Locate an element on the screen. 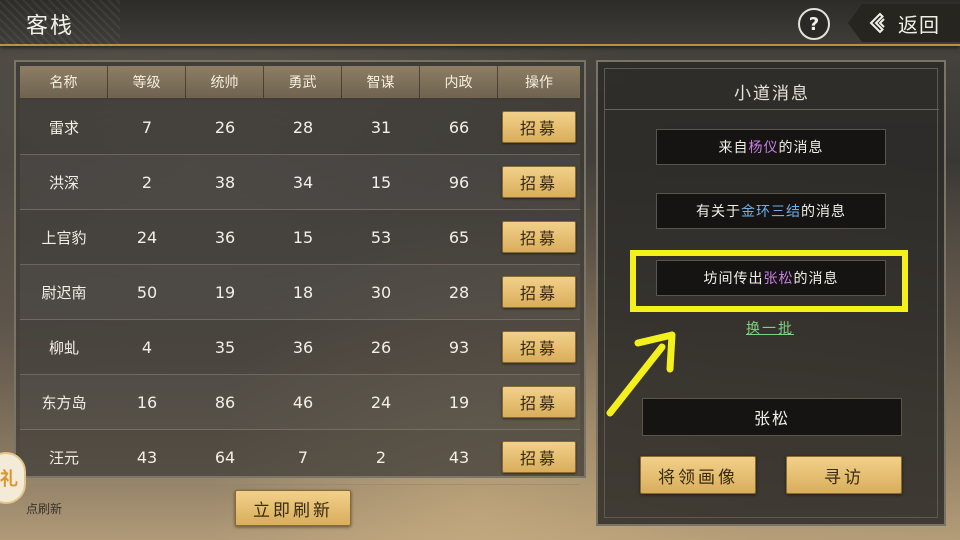 The width and height of the screenshot is (960, 540). refresh-now-button: 立即刷新 is located at coordinates (293, 508).